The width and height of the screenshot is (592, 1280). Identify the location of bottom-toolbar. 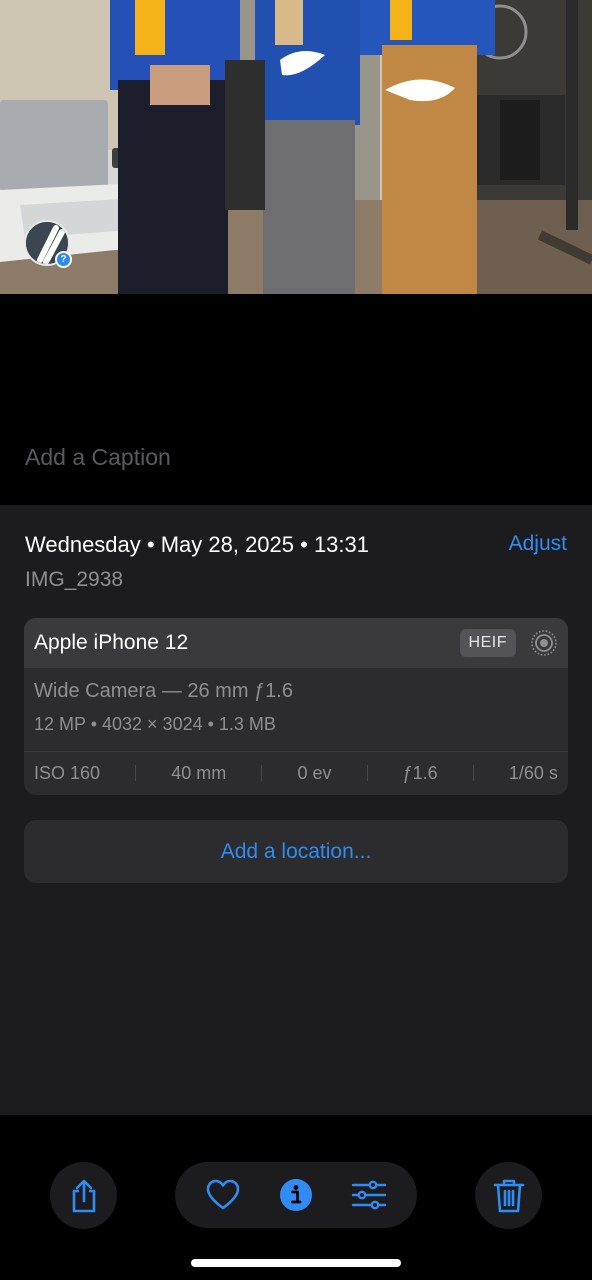
(296, 1197).